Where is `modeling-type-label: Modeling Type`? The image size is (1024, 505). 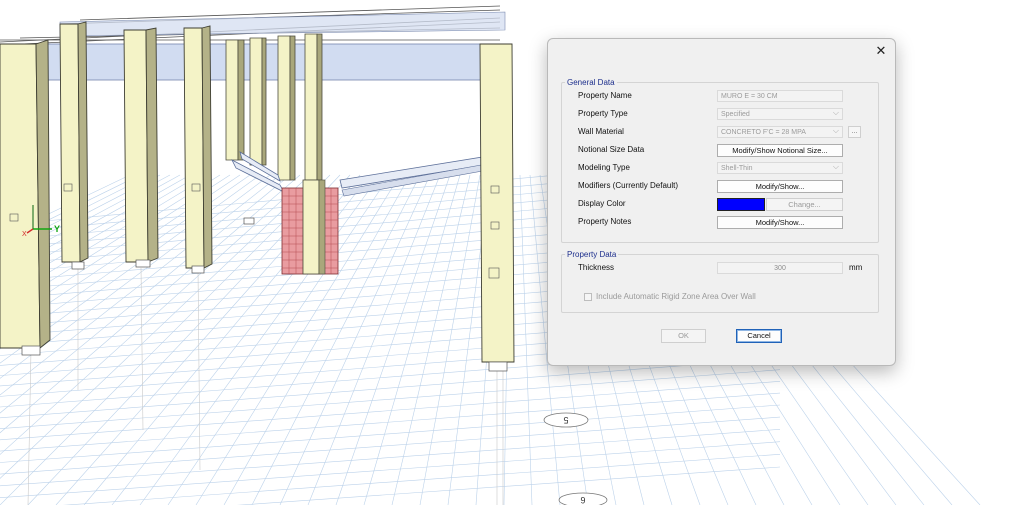 modeling-type-label: Modeling Type is located at coordinates (604, 167).